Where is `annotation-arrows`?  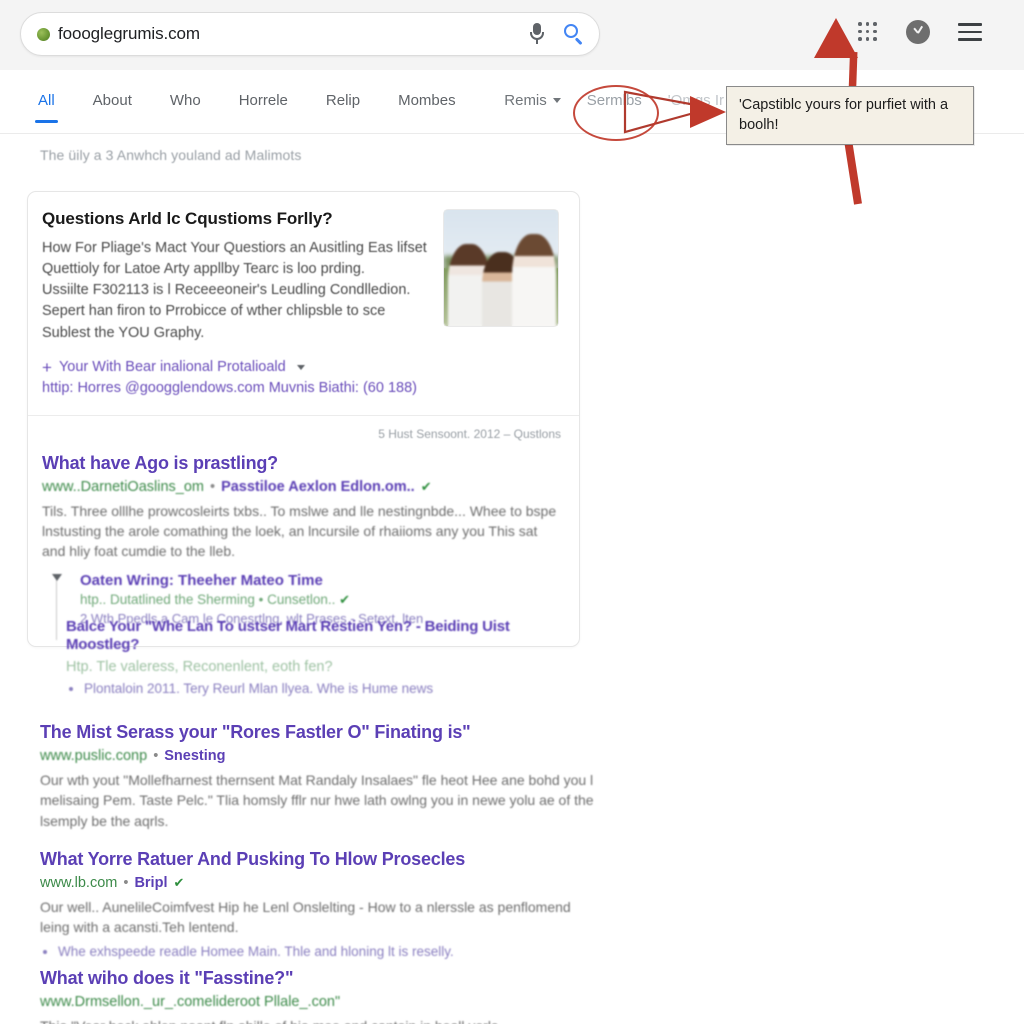
annotation-arrows is located at coordinates (742, 111).